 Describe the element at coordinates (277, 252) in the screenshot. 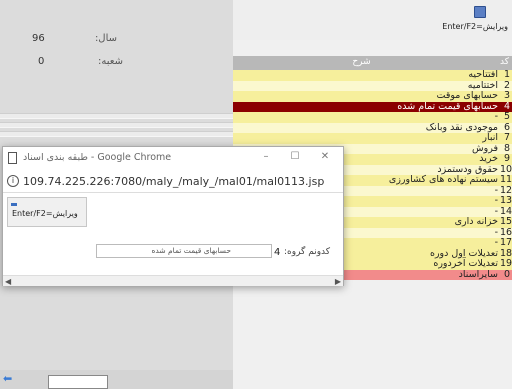

I see `group-number: 4` at that location.